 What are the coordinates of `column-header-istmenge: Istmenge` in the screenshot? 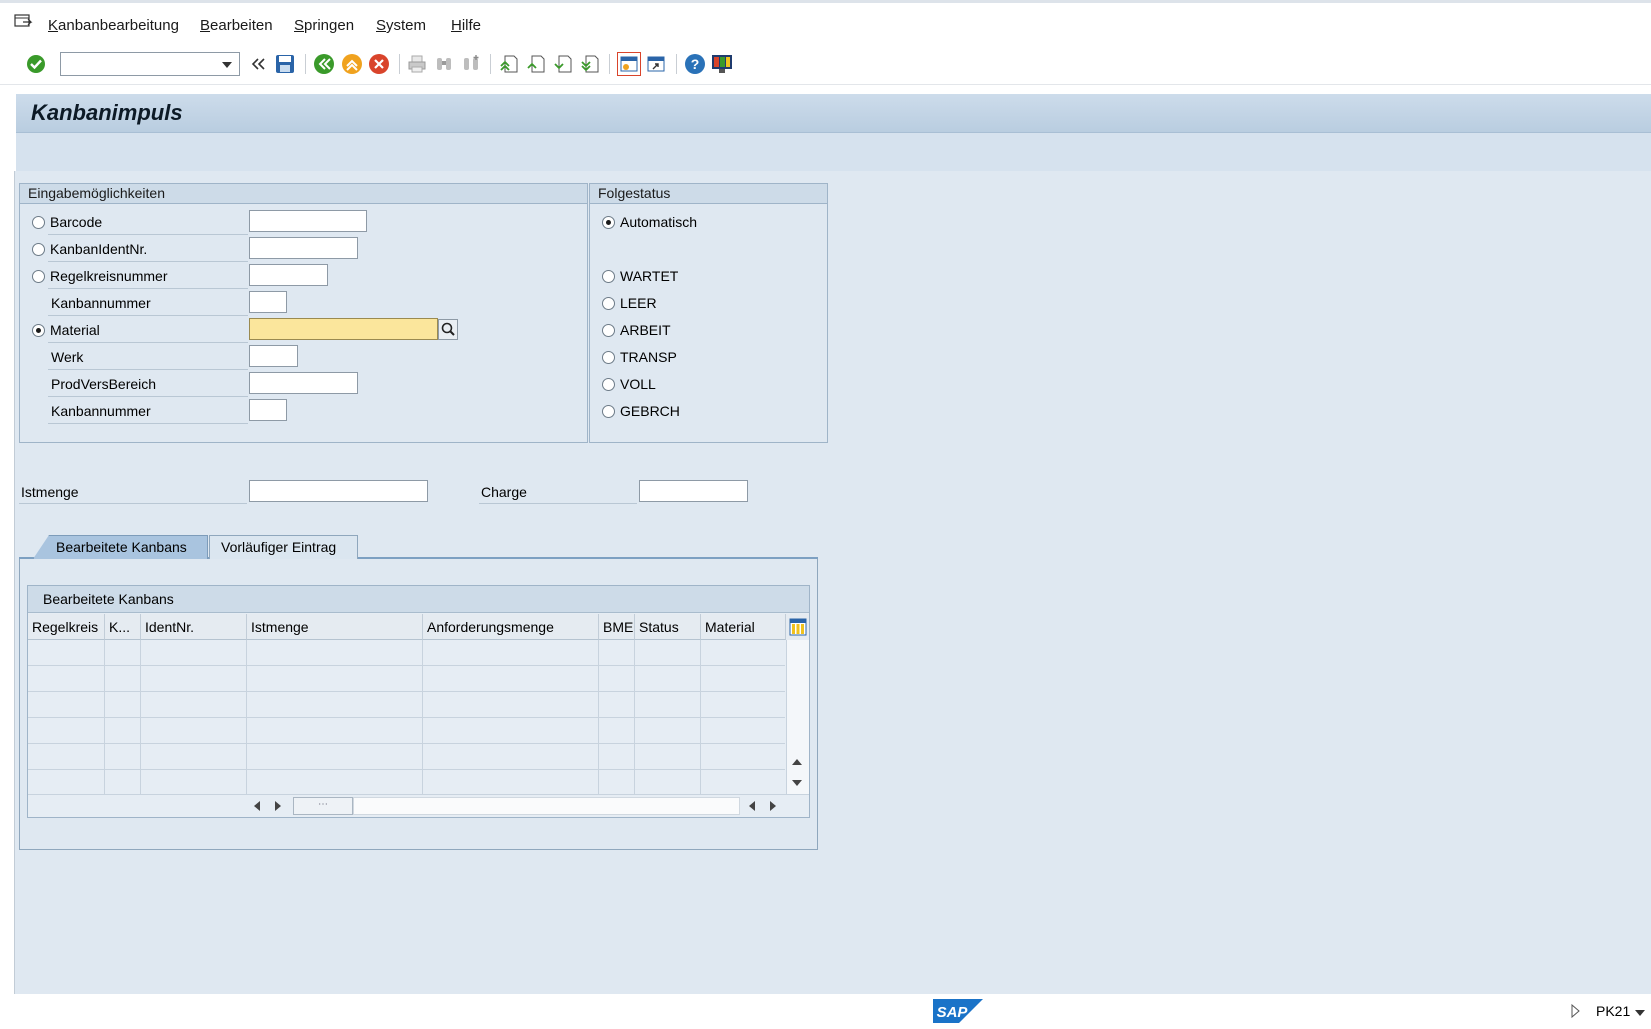 It's located at (335, 627).